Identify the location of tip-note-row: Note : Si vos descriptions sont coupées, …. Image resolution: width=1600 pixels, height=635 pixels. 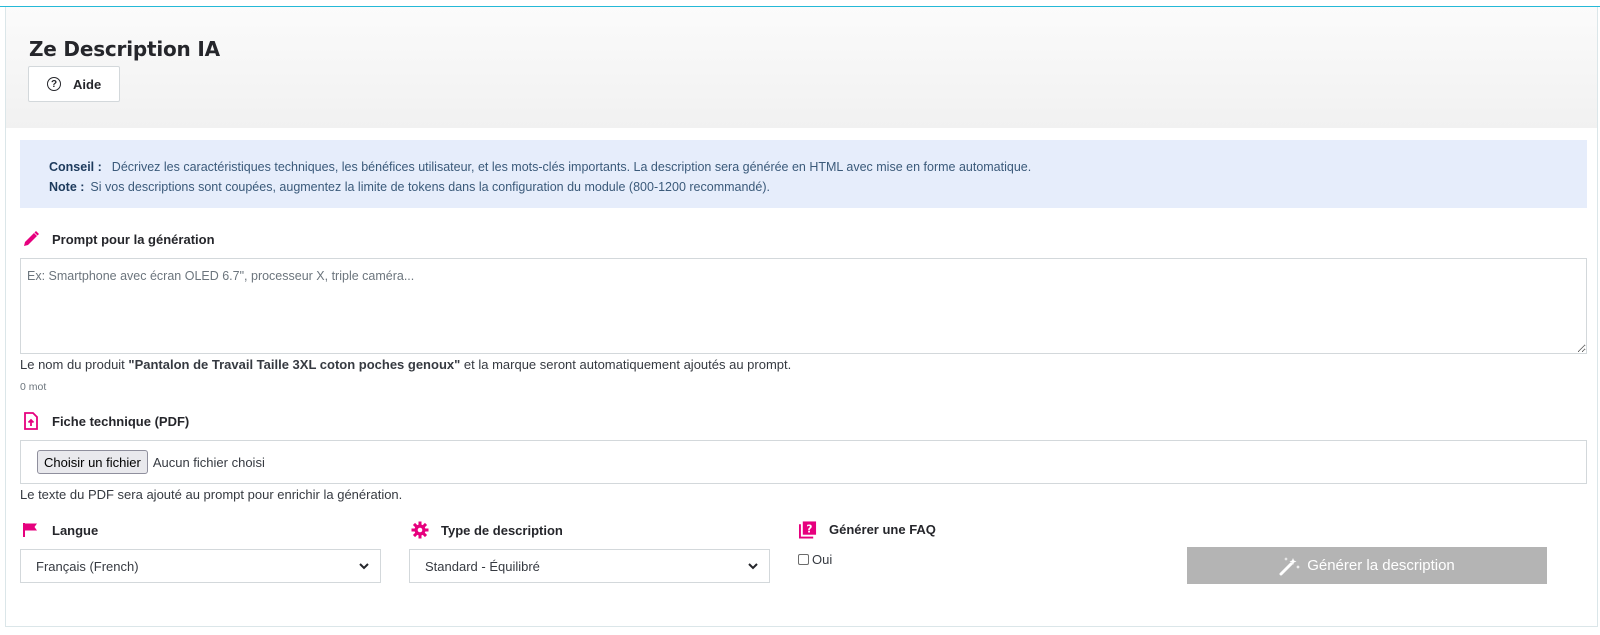
(818, 187).